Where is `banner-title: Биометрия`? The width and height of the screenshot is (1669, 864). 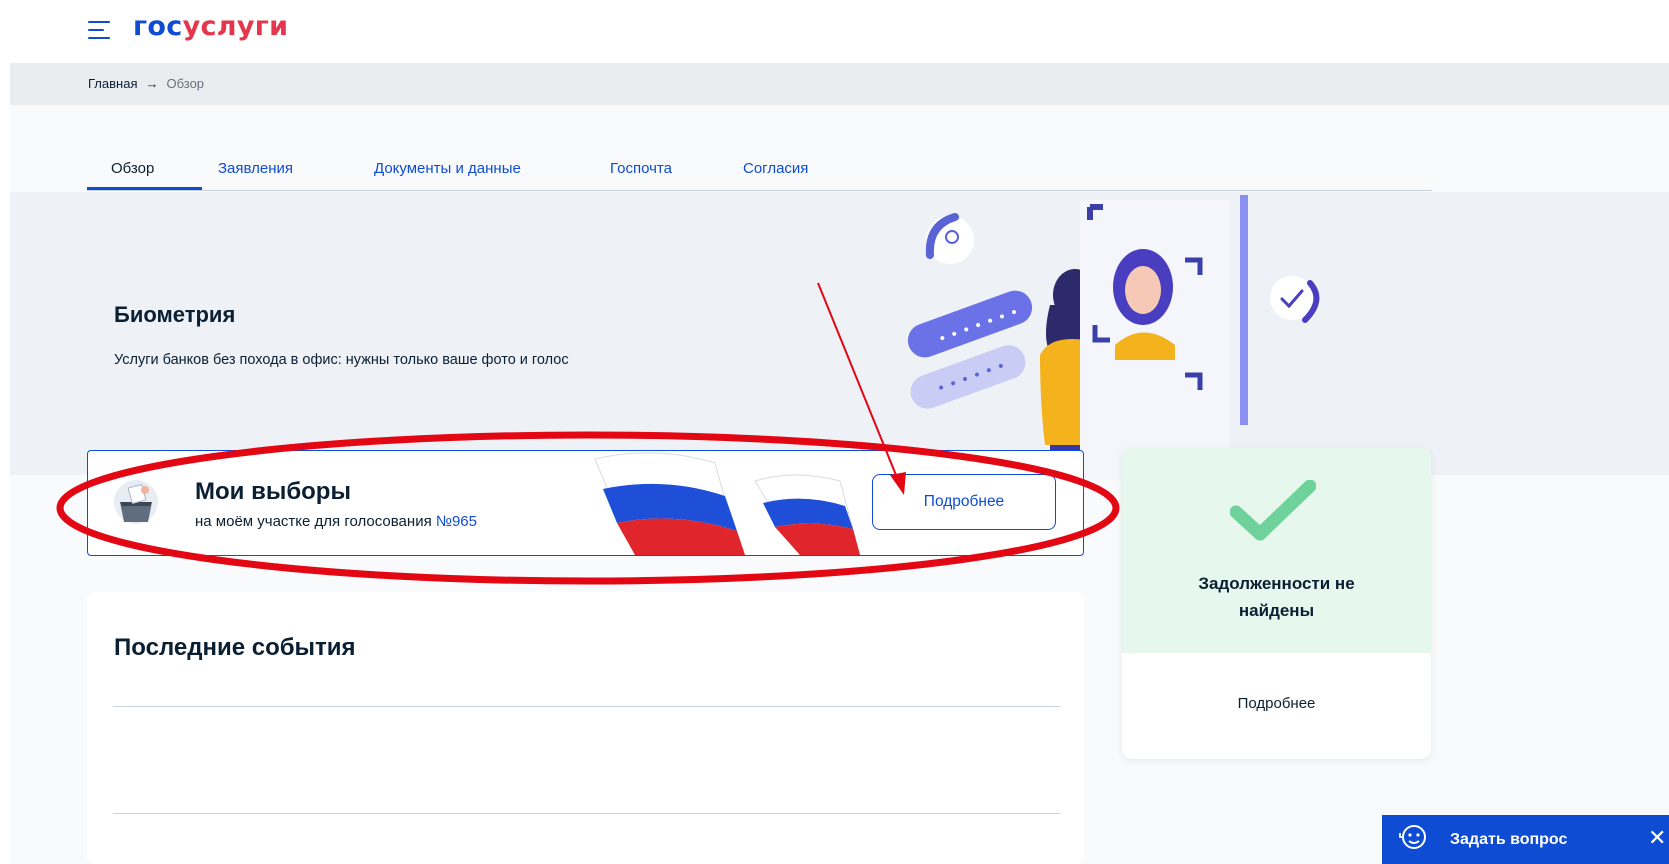
banner-title: Биометрия is located at coordinates (175, 314).